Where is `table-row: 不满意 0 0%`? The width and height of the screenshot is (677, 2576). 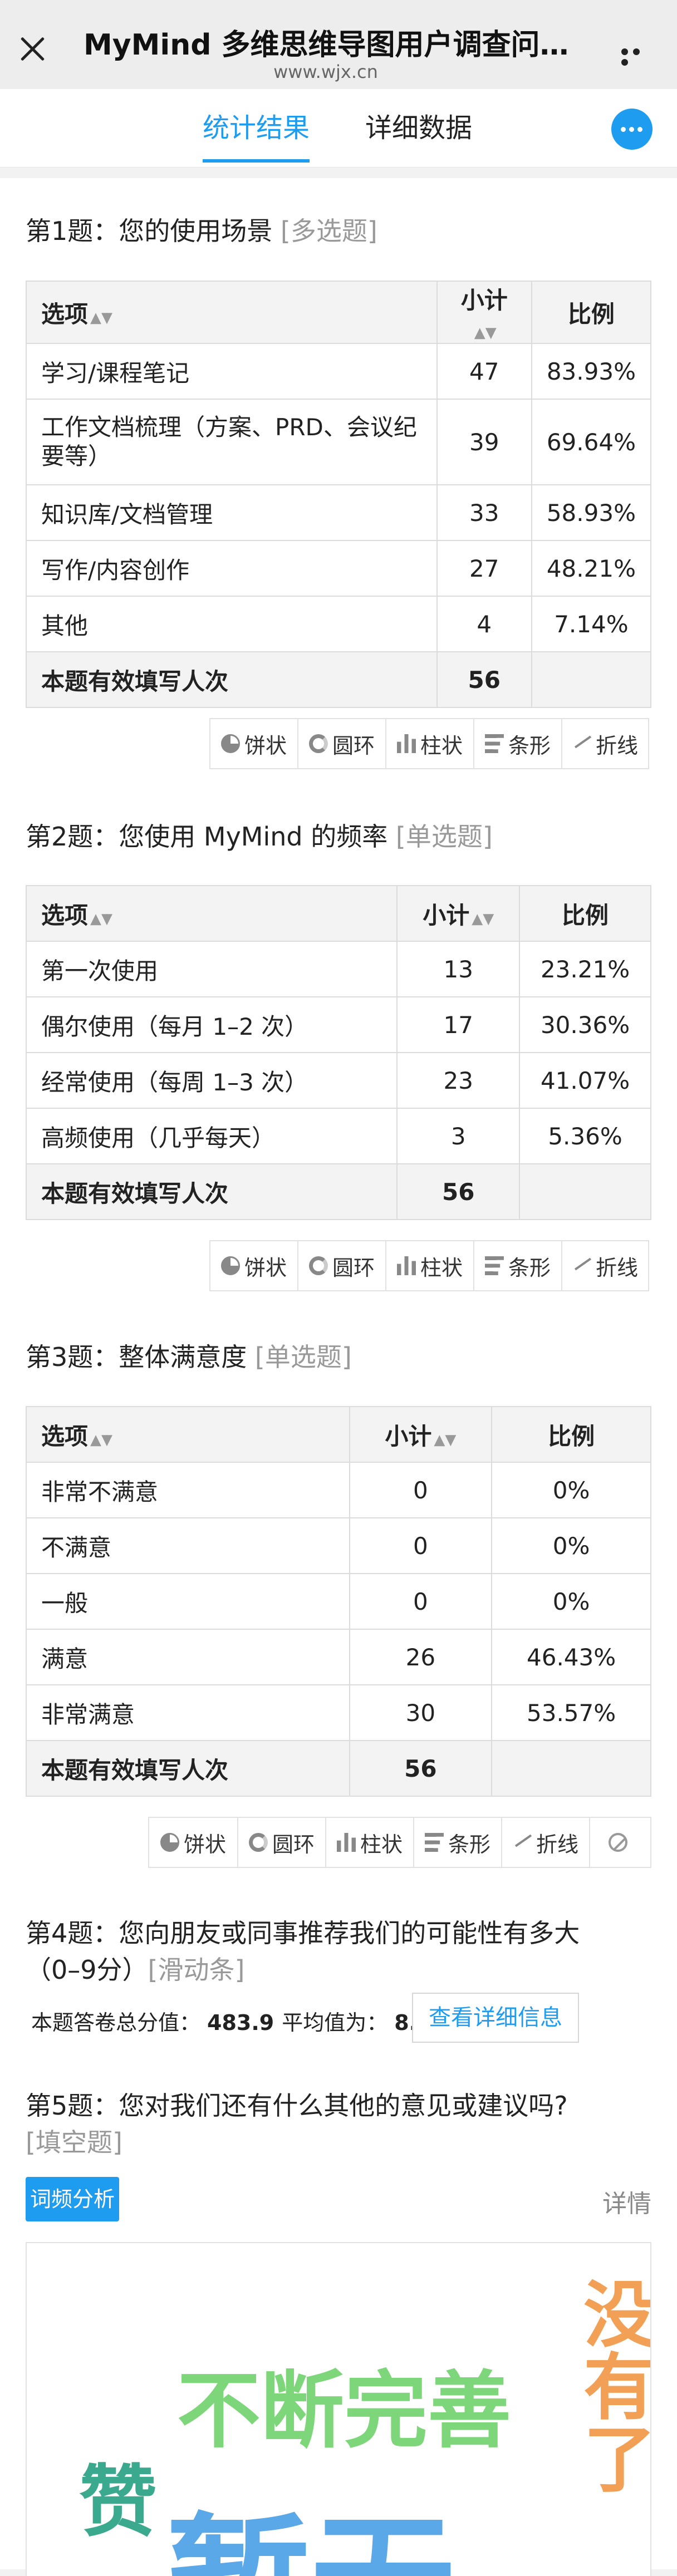 table-row: 不满意 0 0% is located at coordinates (338, 1545).